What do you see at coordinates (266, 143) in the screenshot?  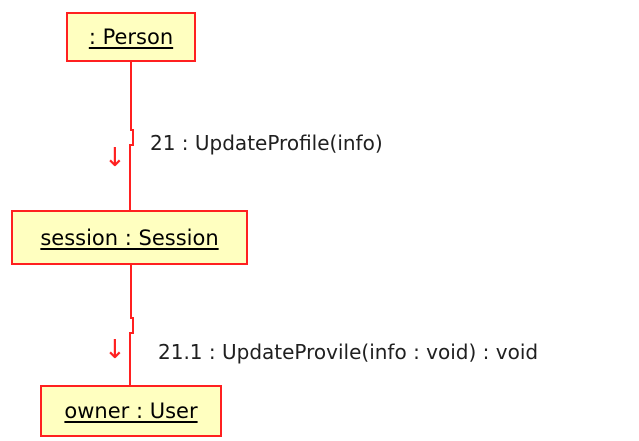 I see `message-label-update-profile: 21 : UpdateProfile(info)` at bounding box center [266, 143].